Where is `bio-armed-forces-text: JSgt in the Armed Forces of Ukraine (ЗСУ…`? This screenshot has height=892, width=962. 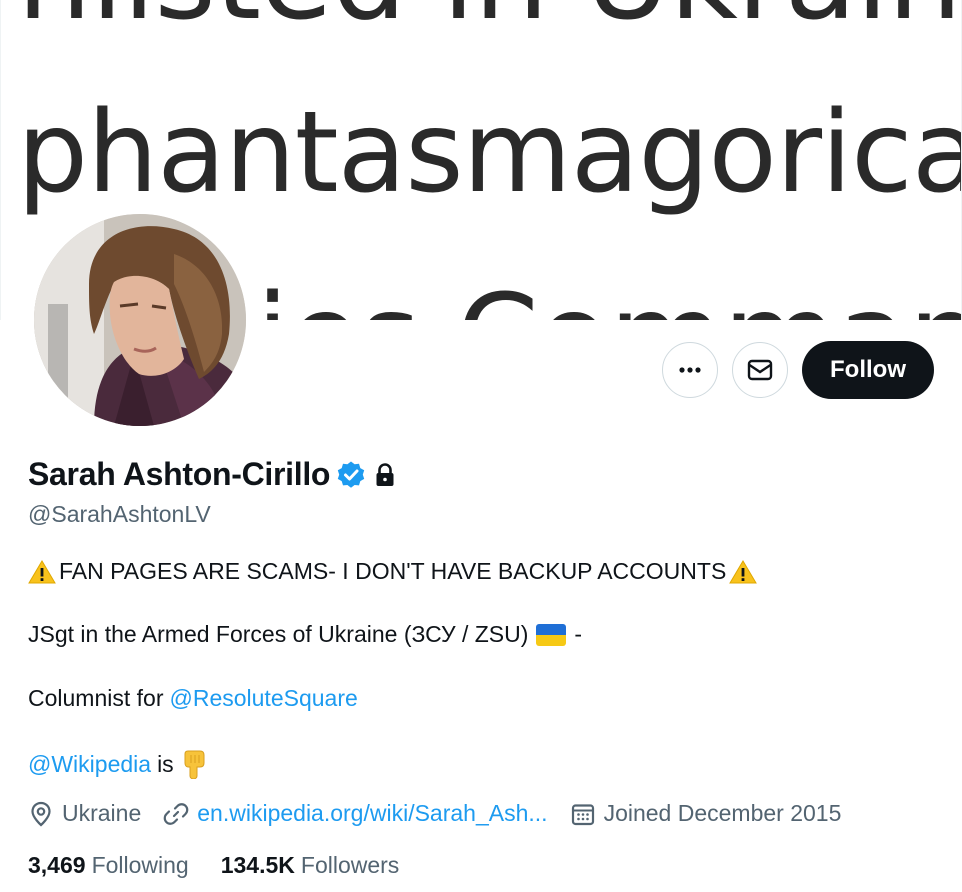
bio-armed-forces-text: JSgt in the Armed Forces of Ukraine (ЗСУ… is located at coordinates (278, 634).